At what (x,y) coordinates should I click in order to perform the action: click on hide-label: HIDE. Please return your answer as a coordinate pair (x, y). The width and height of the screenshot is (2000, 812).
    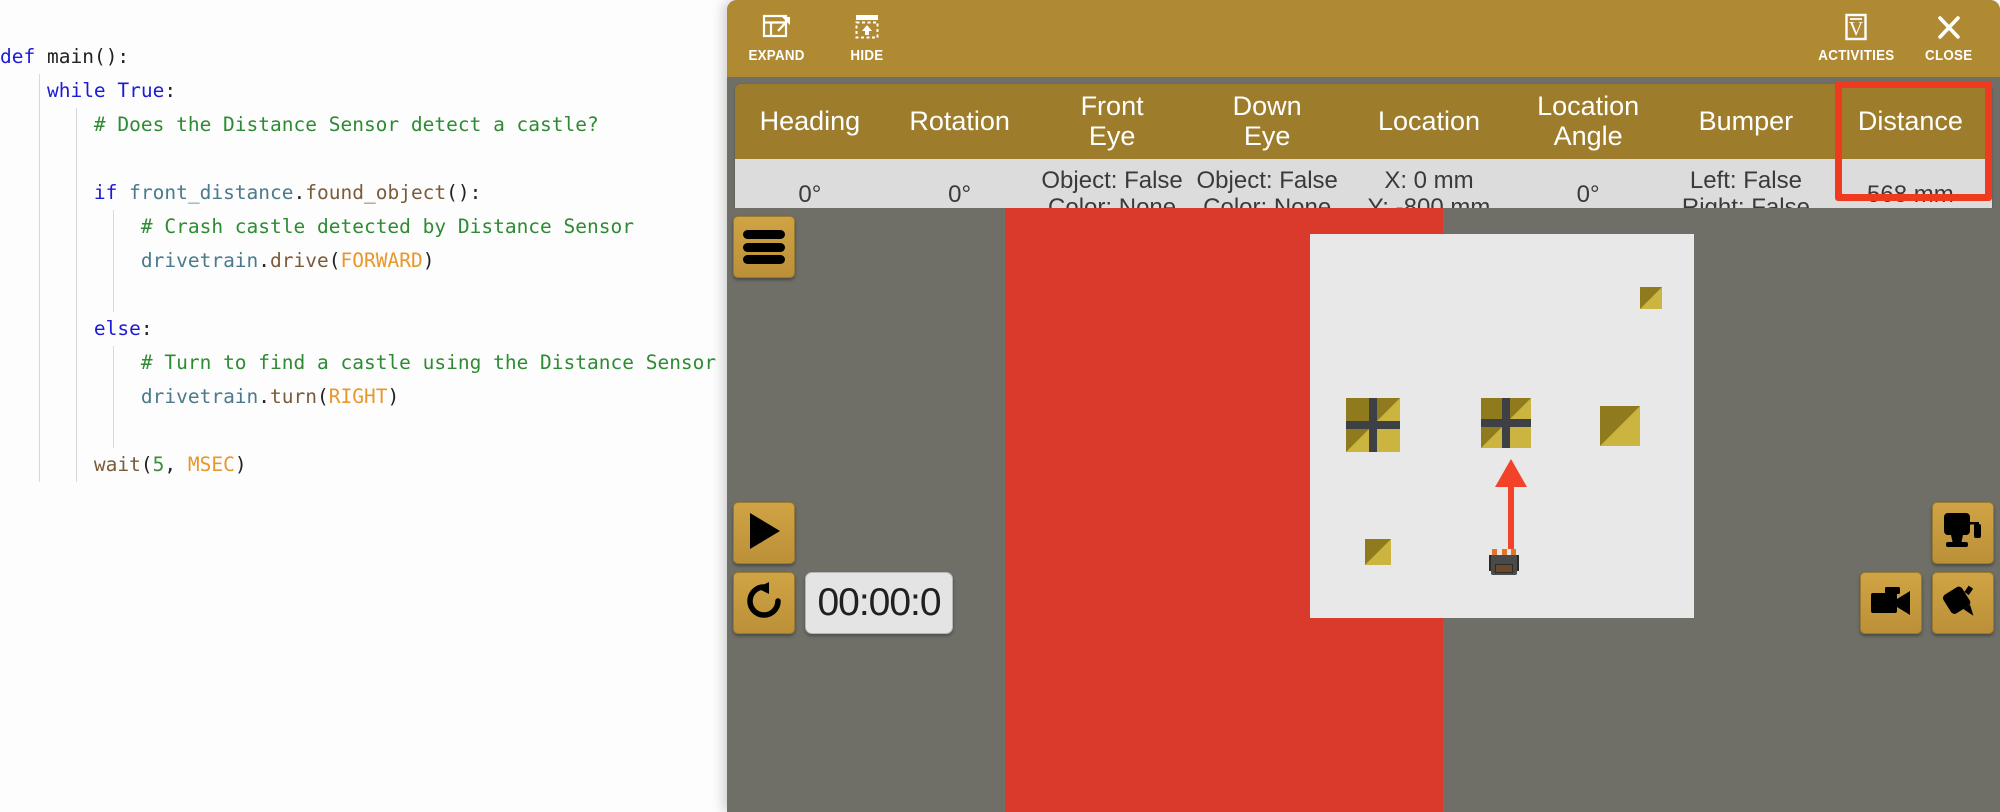
    Looking at the image, I should click on (867, 56).